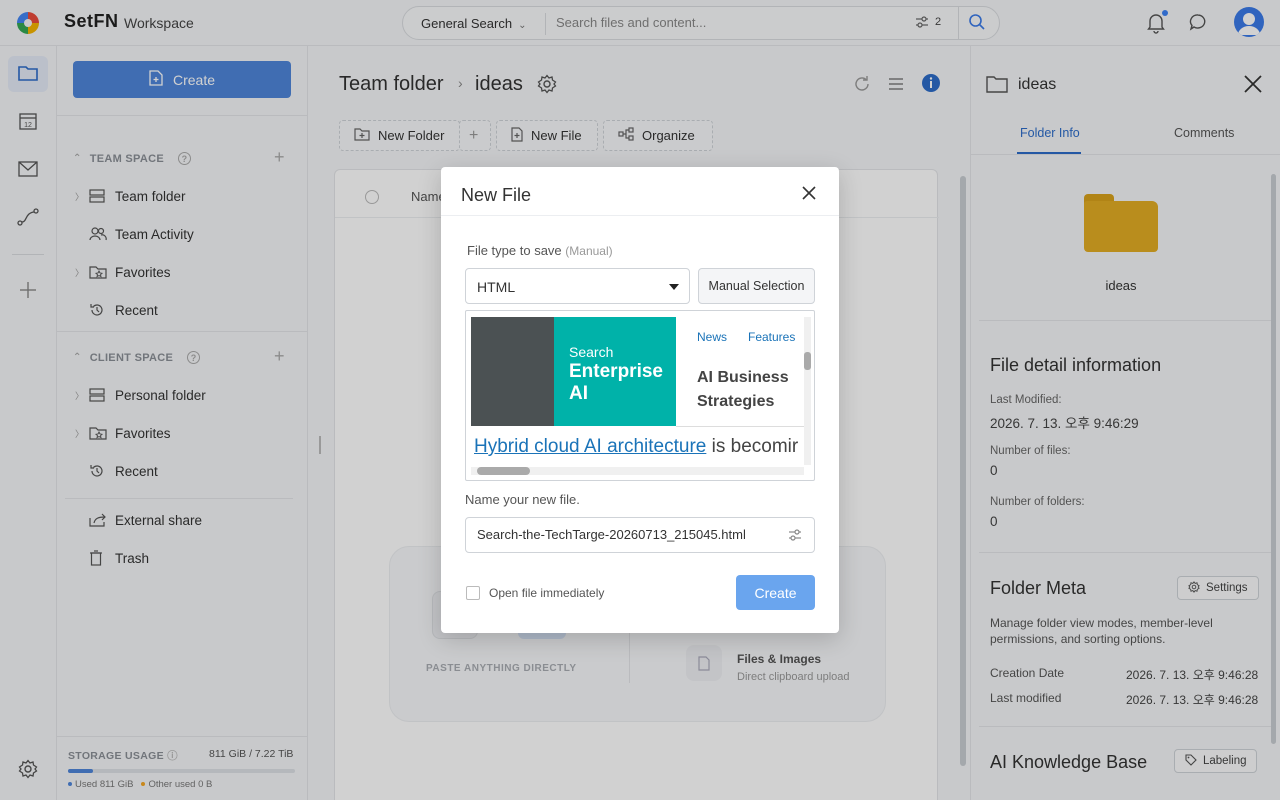  Describe the element at coordinates (546, 593) in the screenshot. I see `open-immediately-label: Open file immediately` at that location.